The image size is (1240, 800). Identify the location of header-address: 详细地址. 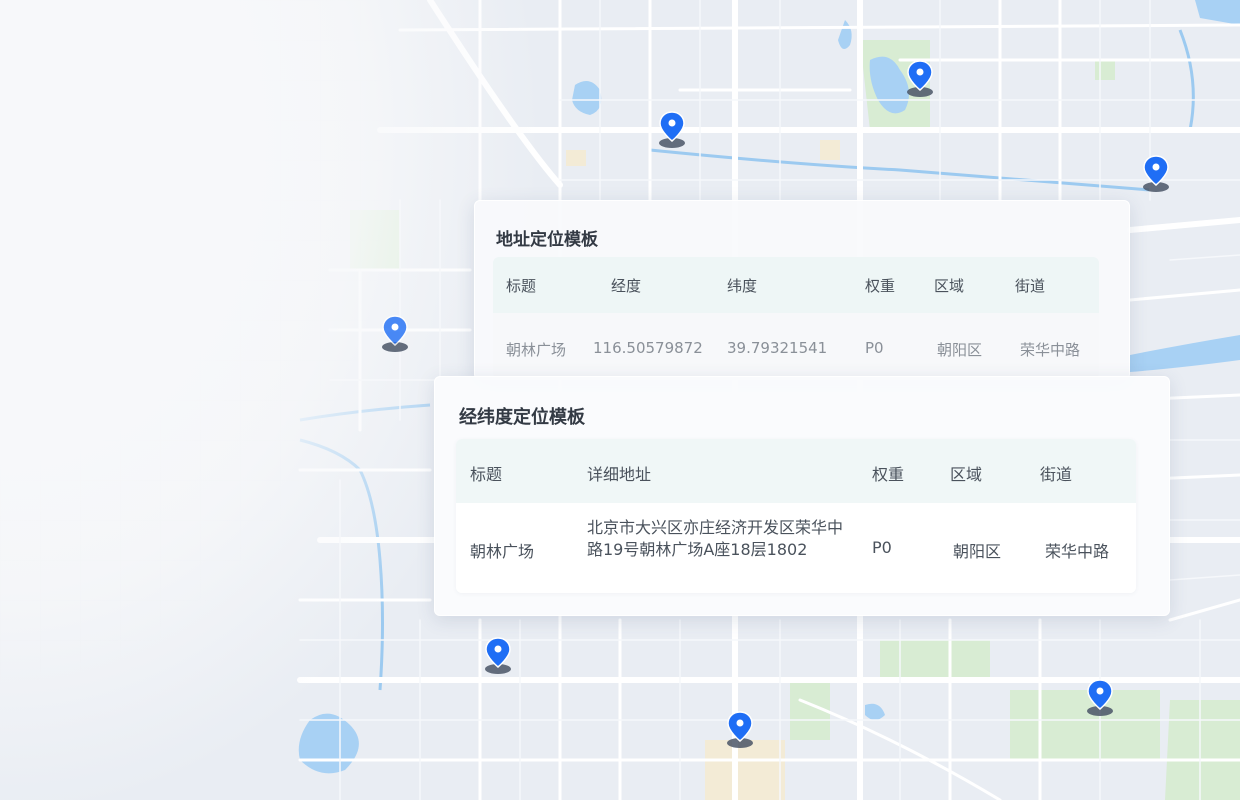
(619, 474).